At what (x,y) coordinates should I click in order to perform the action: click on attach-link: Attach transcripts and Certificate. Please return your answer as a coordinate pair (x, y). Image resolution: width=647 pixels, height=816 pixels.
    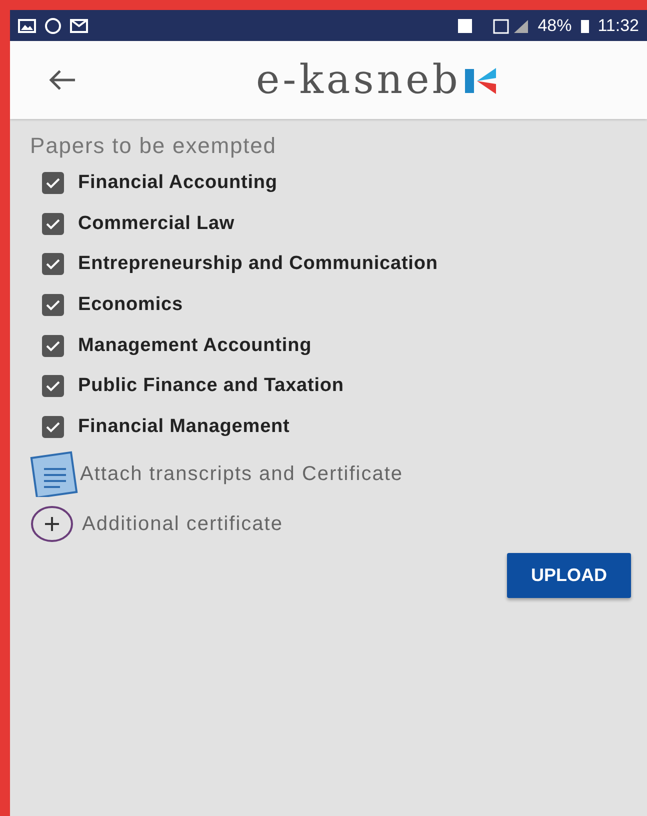
    Looking at the image, I should click on (338, 474).